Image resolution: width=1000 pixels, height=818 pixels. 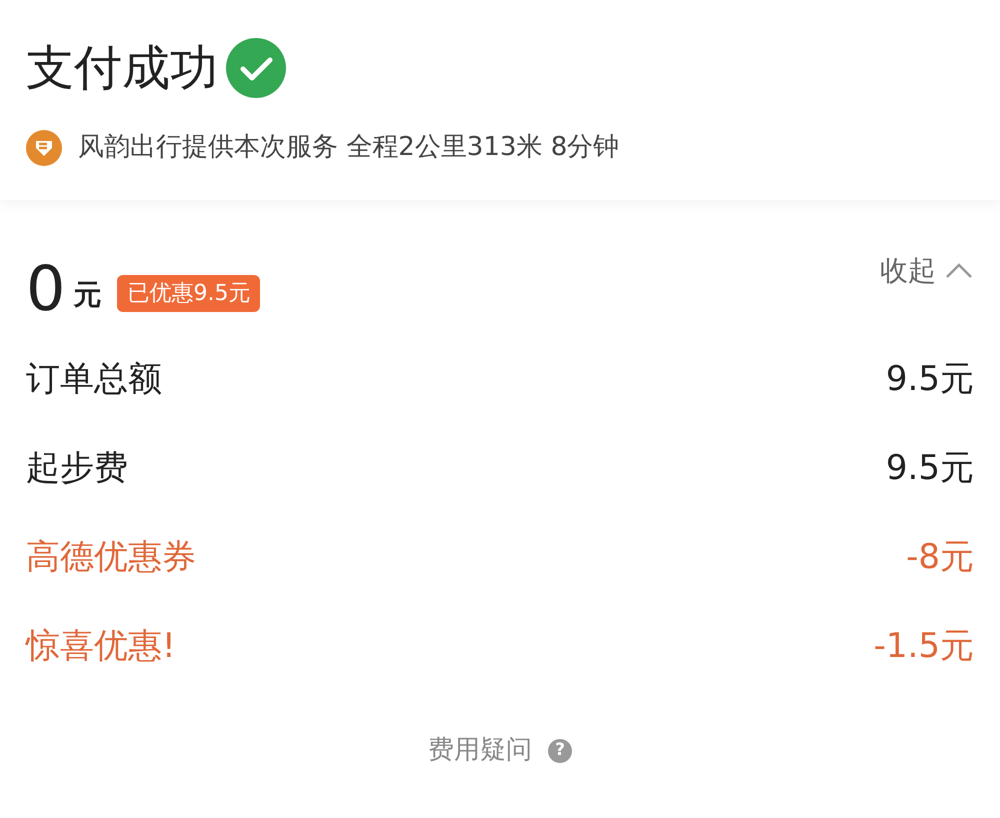 What do you see at coordinates (256, 68) in the screenshot?
I see `check-icon` at bounding box center [256, 68].